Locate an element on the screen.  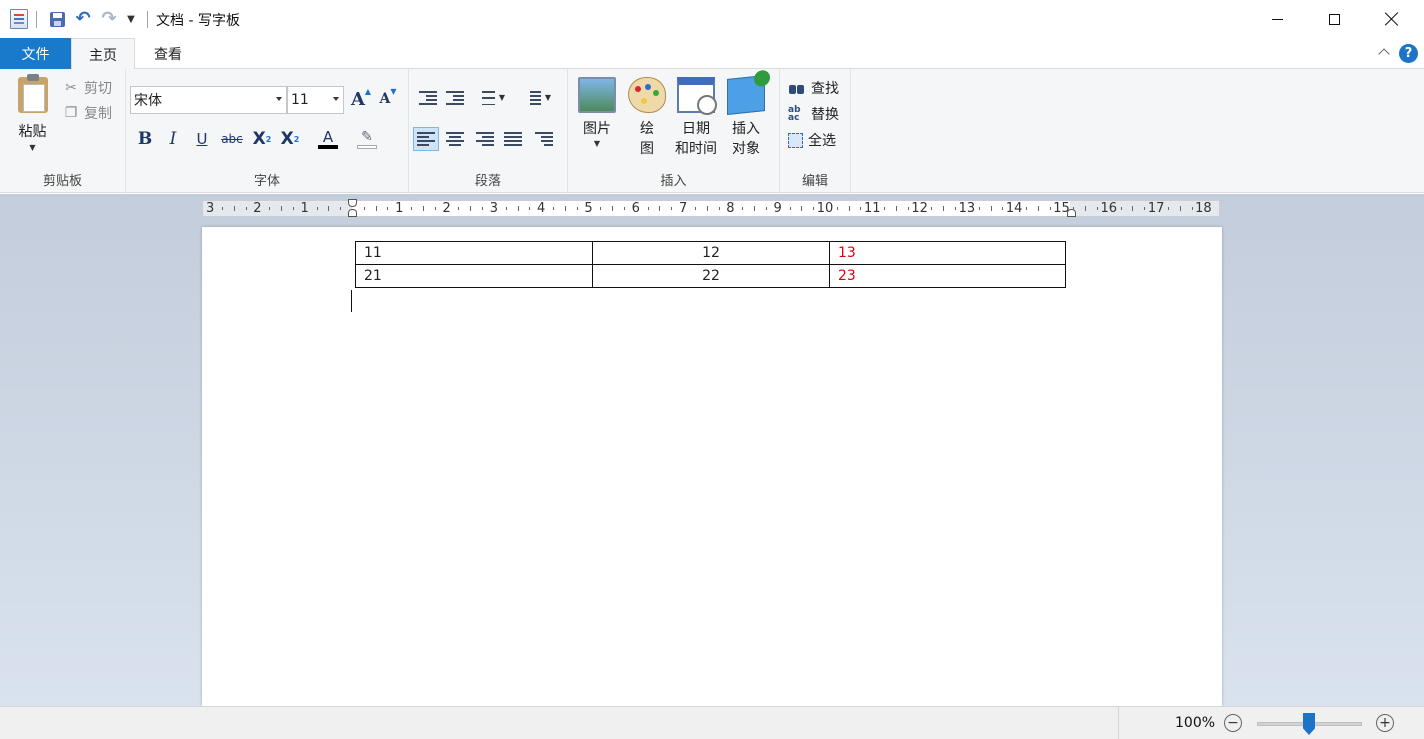
left-indent-marker is located at coordinates (352, 213).